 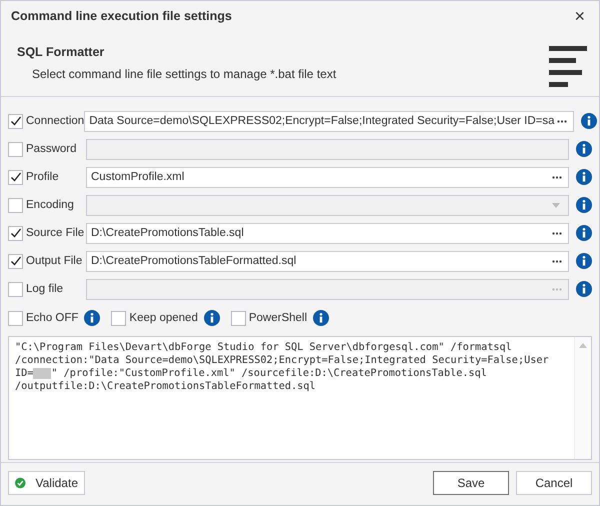 I want to click on close-button: ×, so click(x=579, y=16).